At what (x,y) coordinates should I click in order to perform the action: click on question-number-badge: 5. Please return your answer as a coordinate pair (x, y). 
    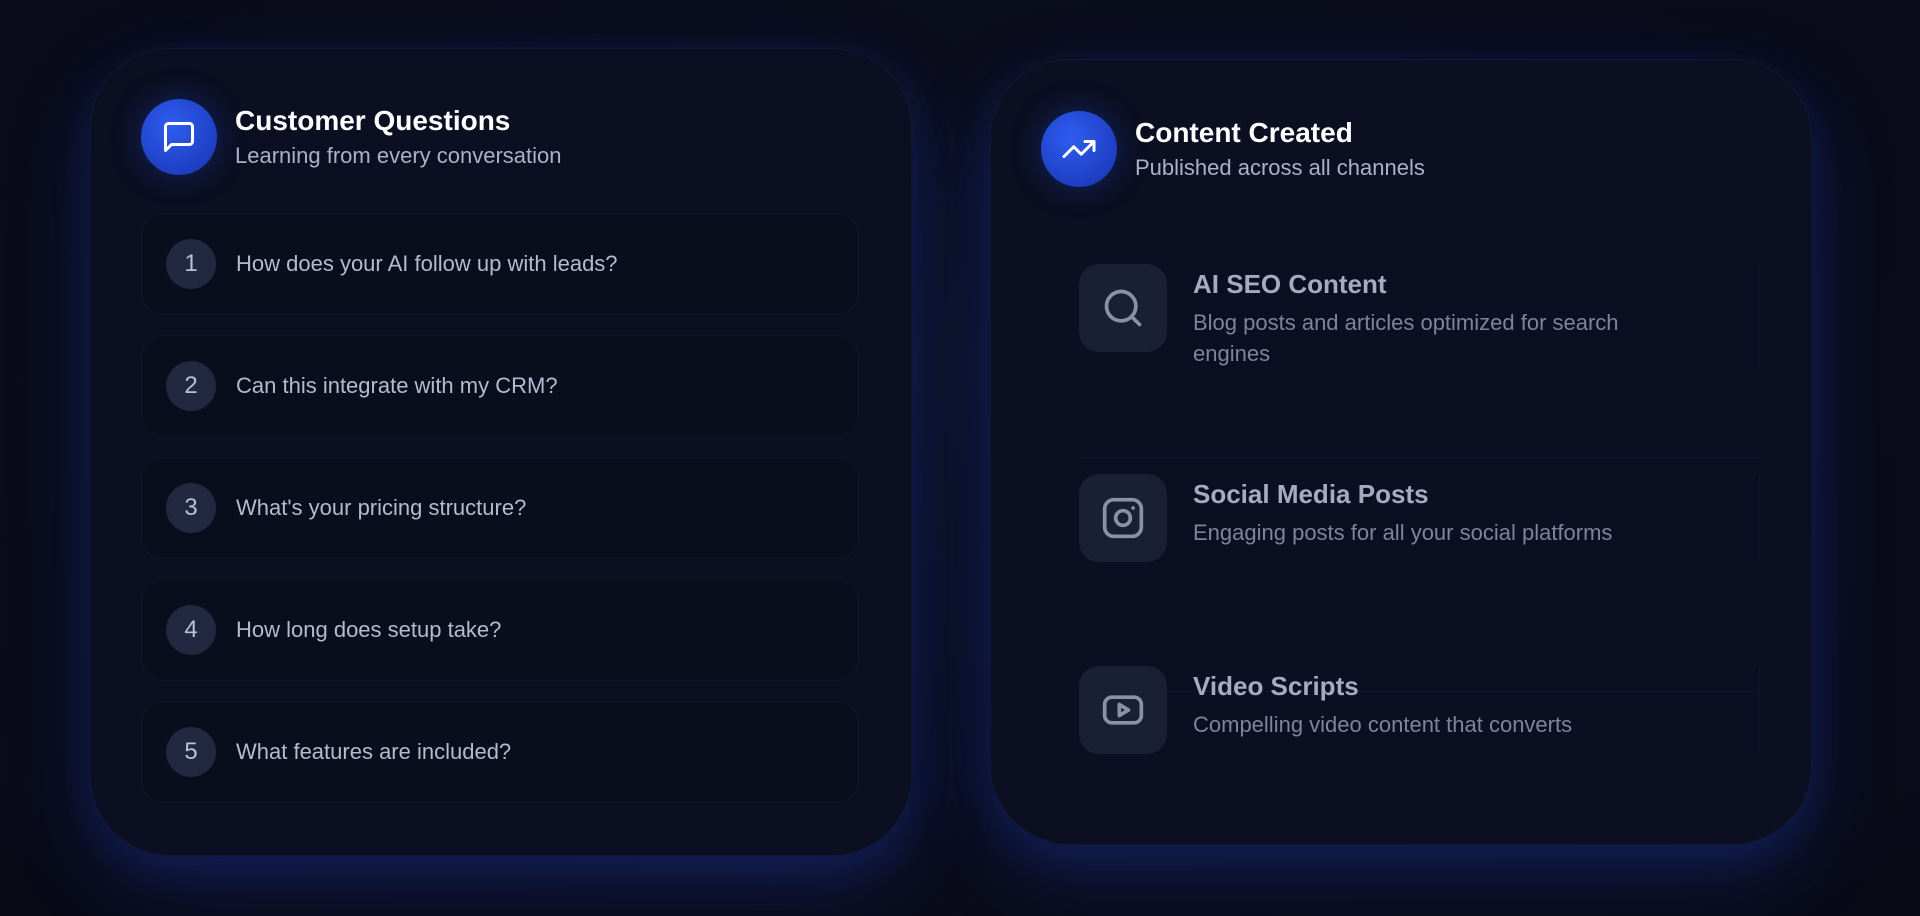
    Looking at the image, I should click on (191, 752).